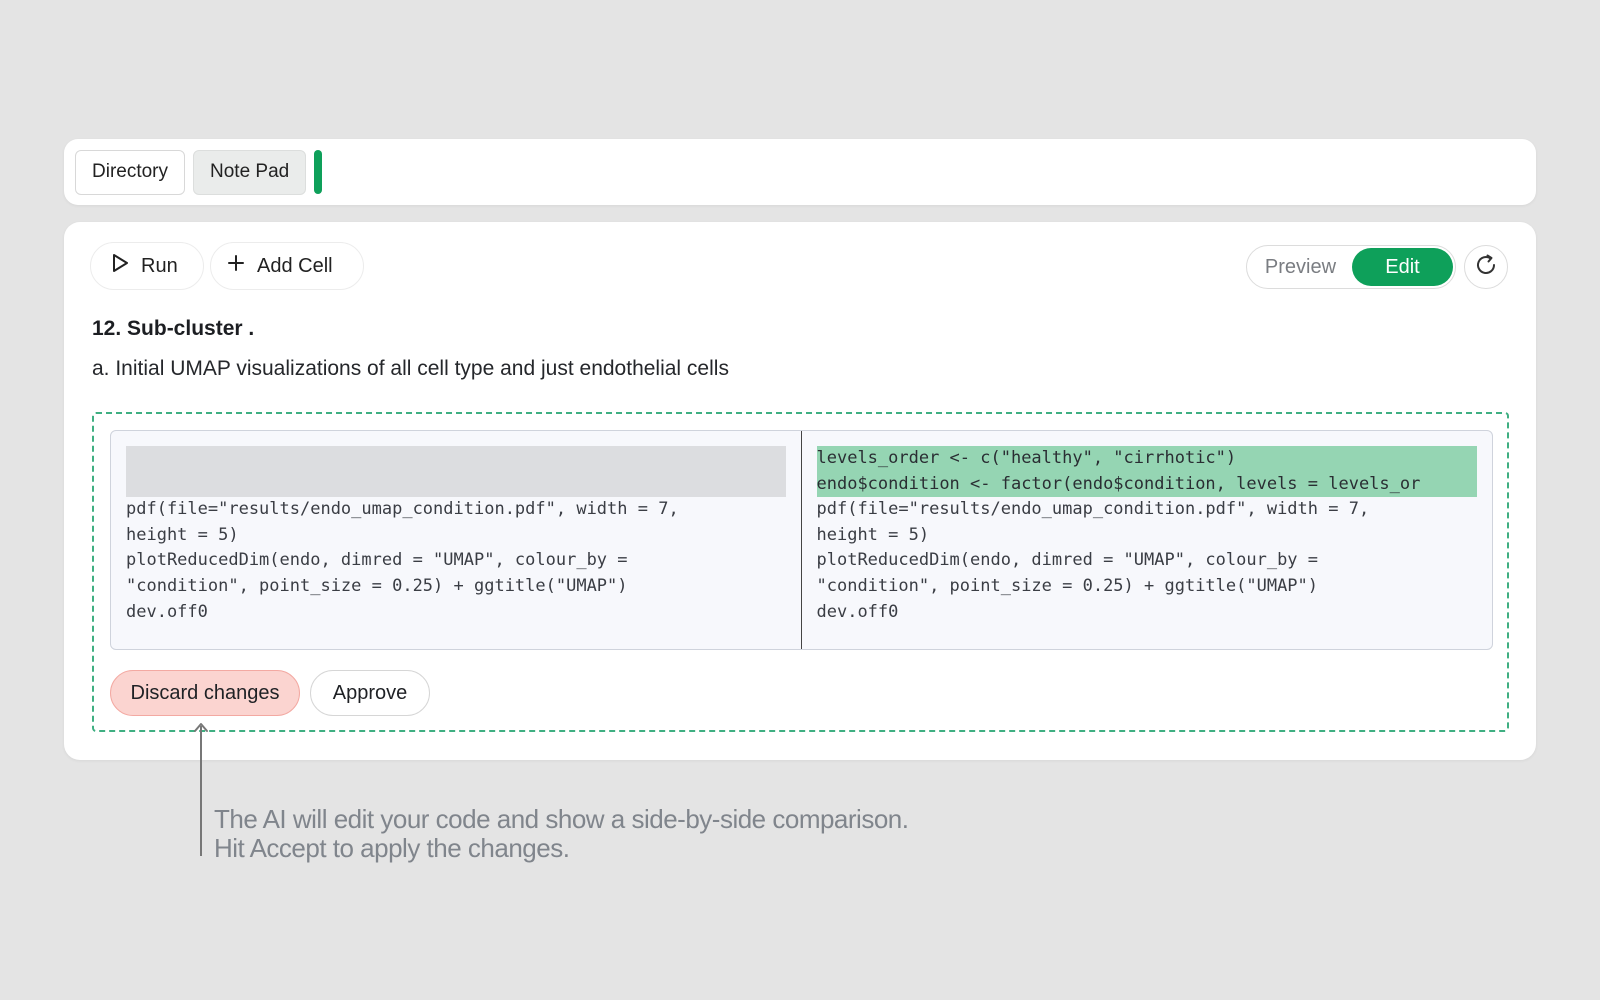 The height and width of the screenshot is (1000, 1600). I want to click on edit-toggle-option: Edit, so click(1402, 267).